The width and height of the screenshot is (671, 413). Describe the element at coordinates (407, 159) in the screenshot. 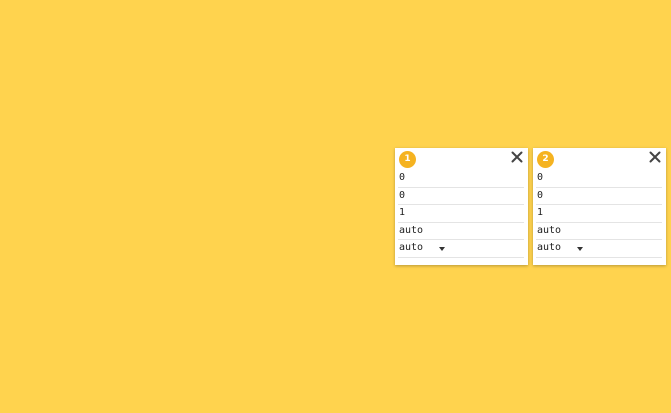

I see `item-number-badge: 1` at that location.